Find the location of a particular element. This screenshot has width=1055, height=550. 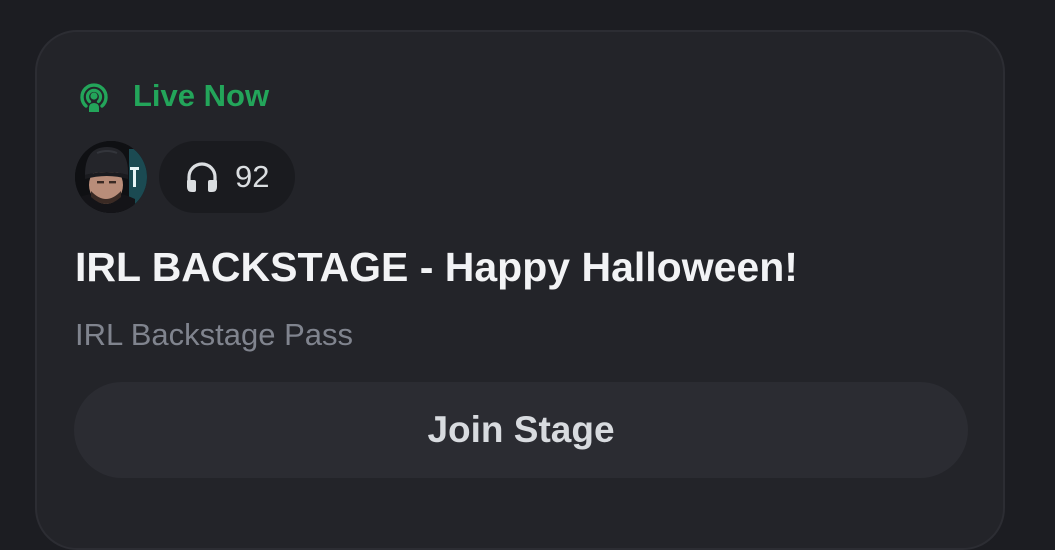

stage-meta: 92 is located at coordinates (185, 177).